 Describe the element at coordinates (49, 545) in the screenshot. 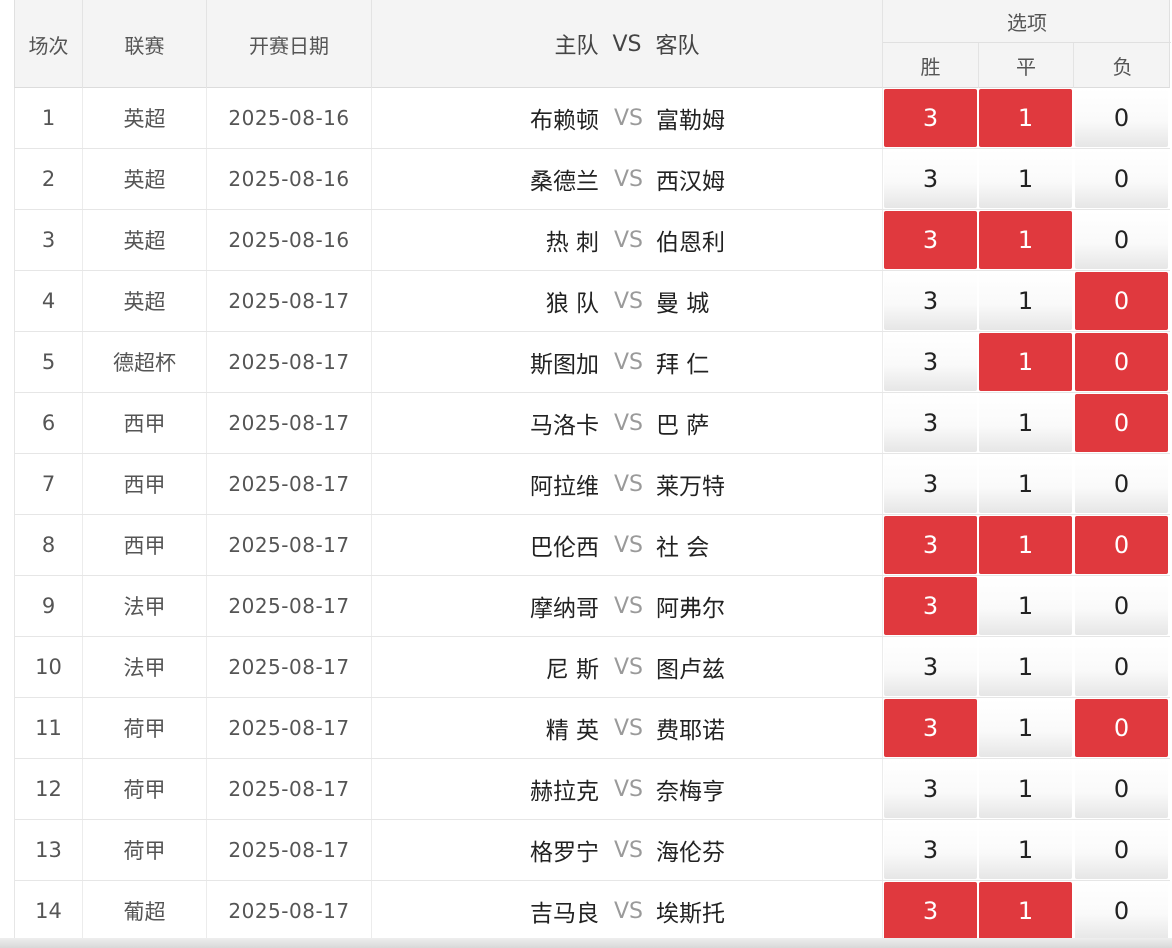

I see `round-number: 8` at that location.